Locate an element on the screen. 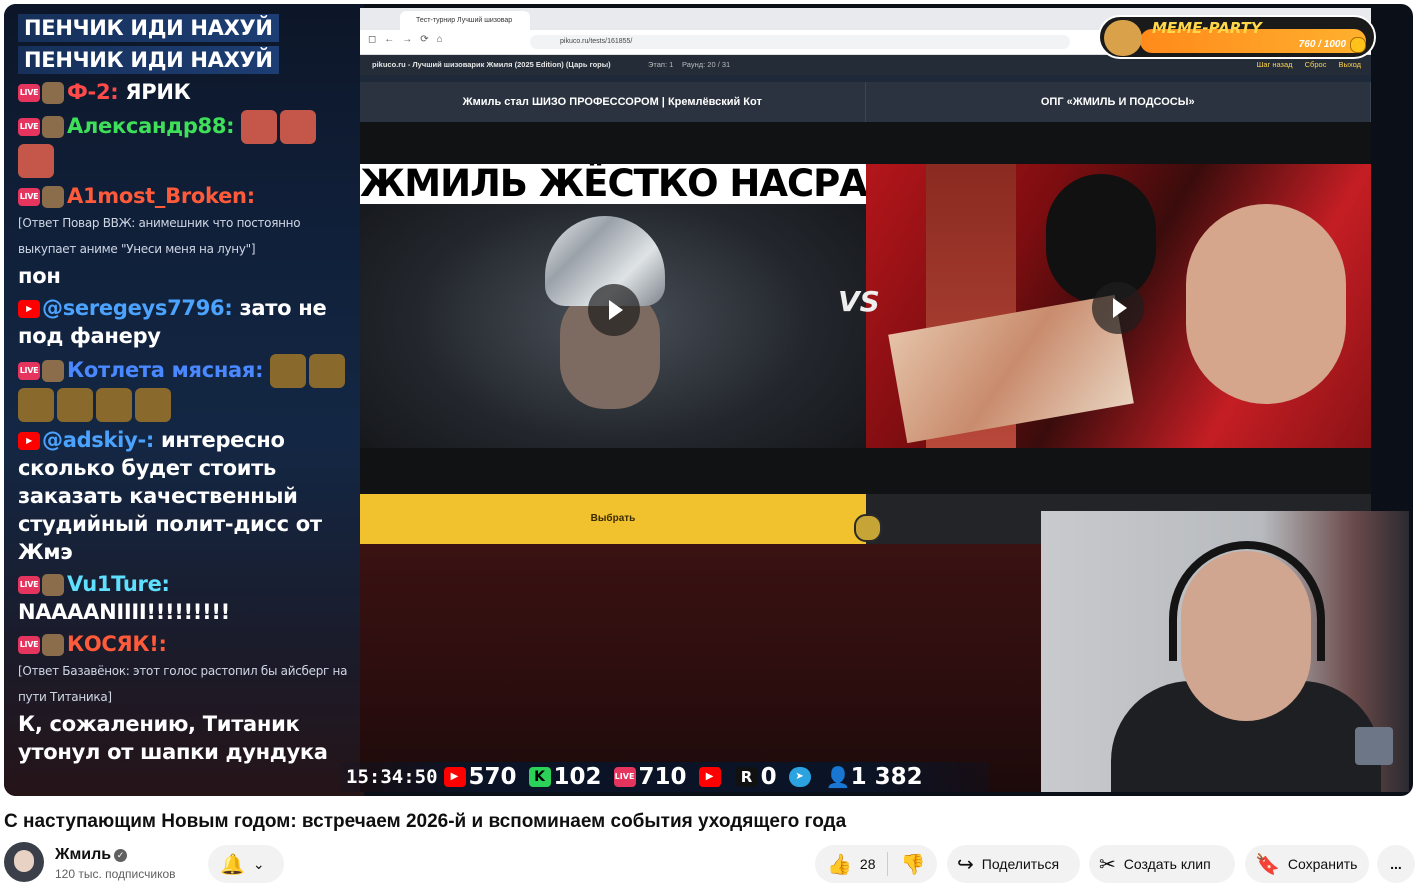  subscriber-count: 120 тыс. подписчиков is located at coordinates (115, 874).